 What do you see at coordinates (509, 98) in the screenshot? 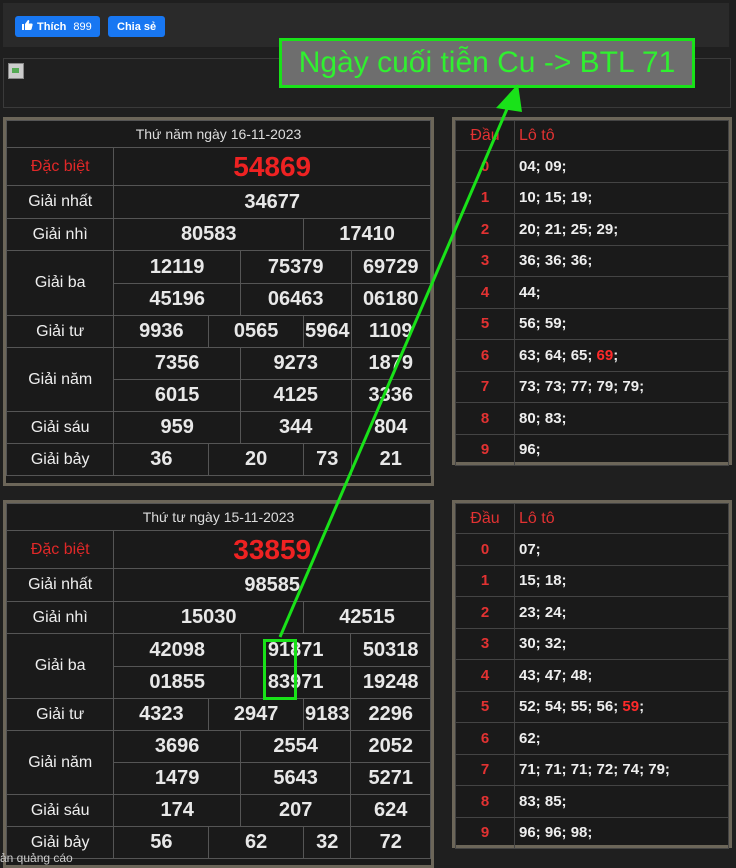
I see `arrow-head-icon` at bounding box center [509, 98].